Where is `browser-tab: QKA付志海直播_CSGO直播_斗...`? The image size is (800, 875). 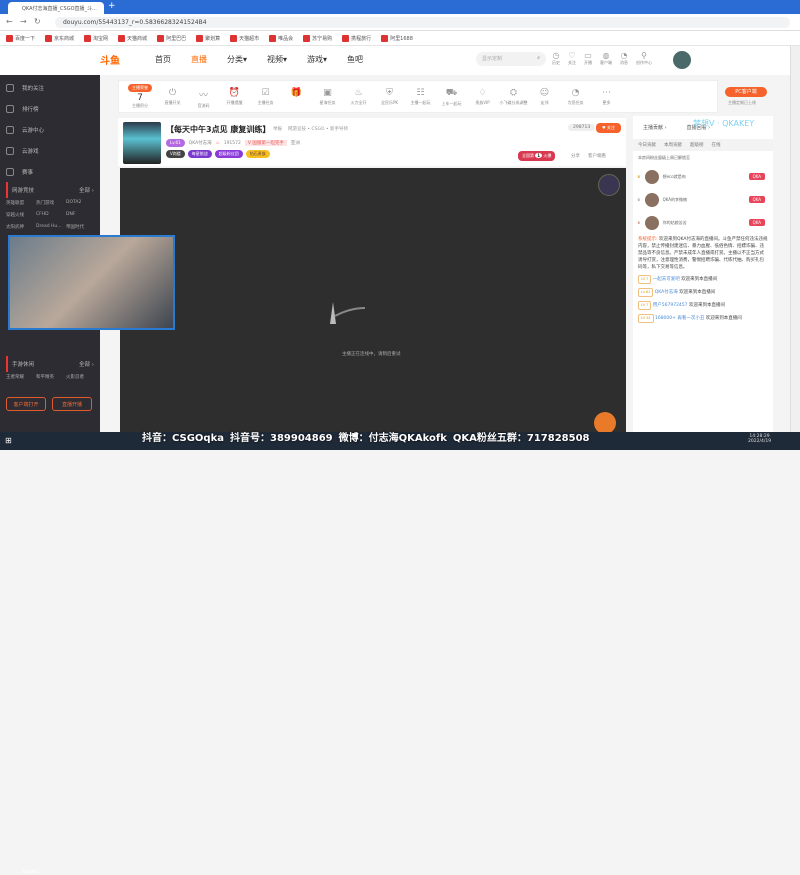
browser-tab: QKA付志海直播_CSGO直播_斗... is located at coordinates (56, 8).